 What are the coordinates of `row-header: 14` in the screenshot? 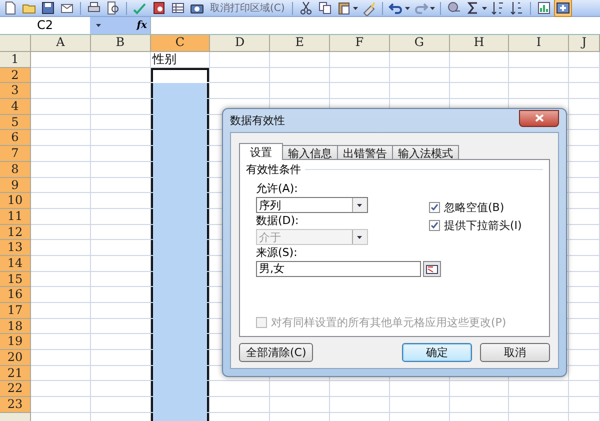 It's located at (15, 264).